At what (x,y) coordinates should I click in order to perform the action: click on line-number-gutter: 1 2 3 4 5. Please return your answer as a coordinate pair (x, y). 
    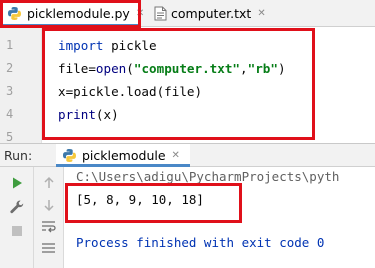
    Looking at the image, I should click on (21, 86).